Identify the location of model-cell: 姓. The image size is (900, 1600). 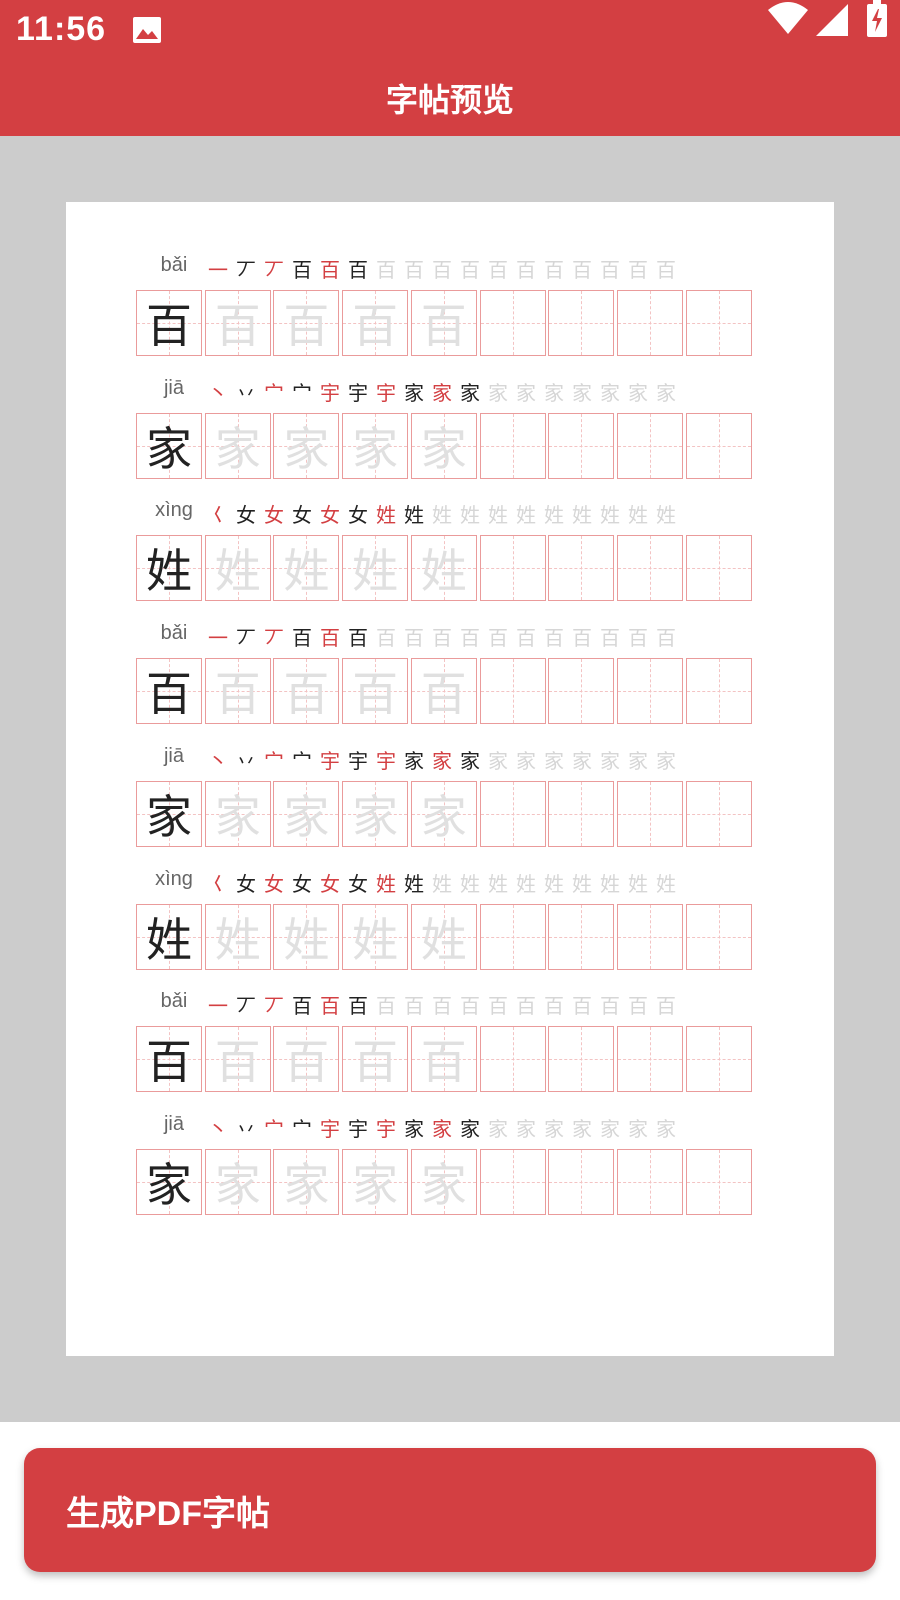
(169, 936).